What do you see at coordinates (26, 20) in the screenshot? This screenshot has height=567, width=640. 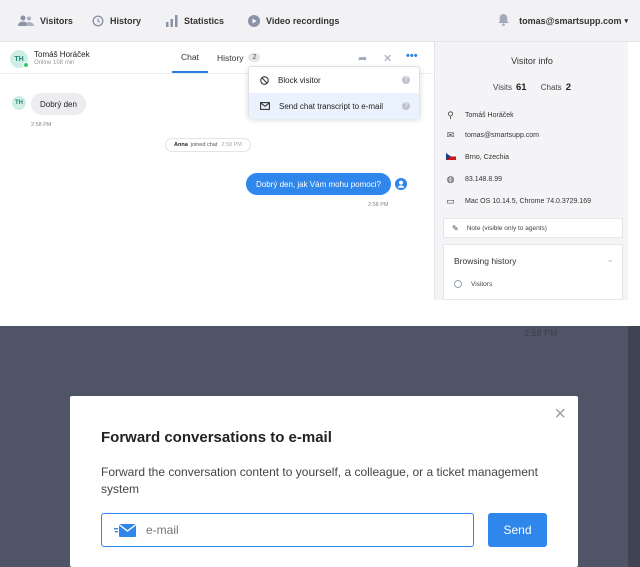 I see `visitors-icon` at bounding box center [26, 20].